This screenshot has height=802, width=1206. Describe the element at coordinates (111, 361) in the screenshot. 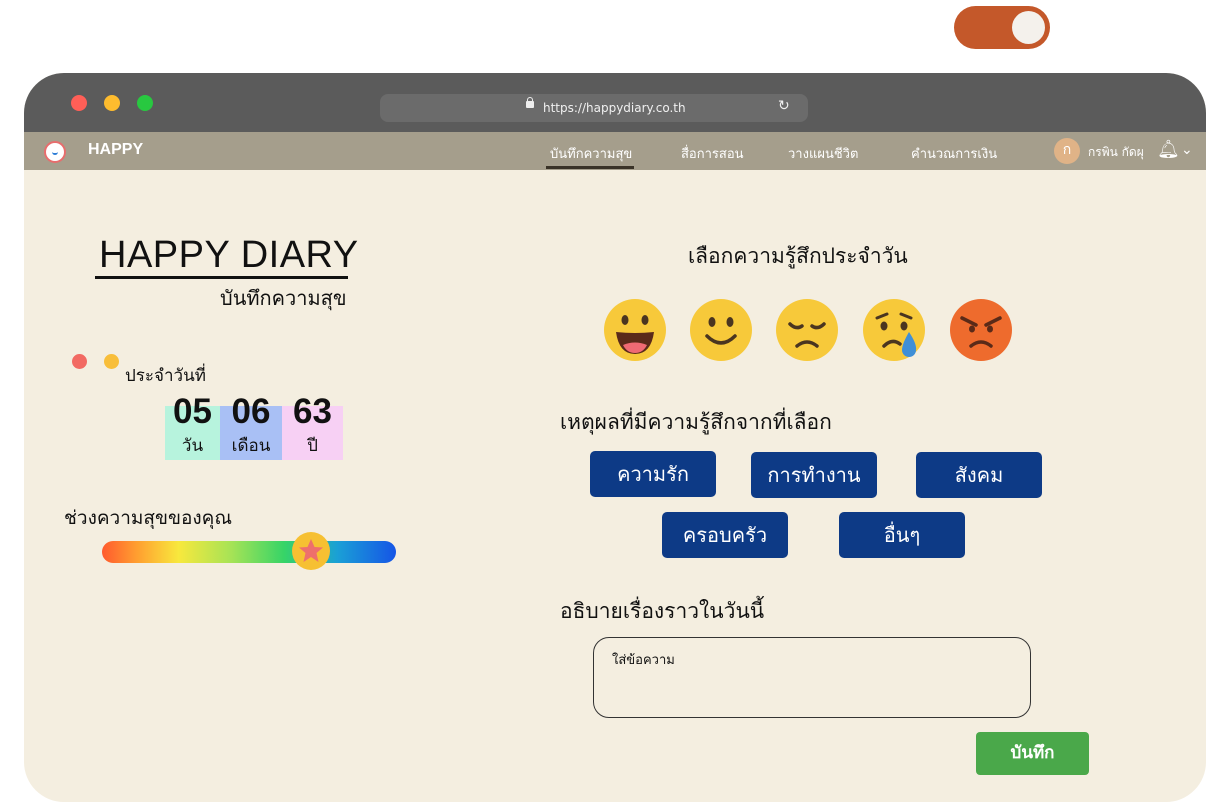

I see `decorative-yellow-dot` at that location.